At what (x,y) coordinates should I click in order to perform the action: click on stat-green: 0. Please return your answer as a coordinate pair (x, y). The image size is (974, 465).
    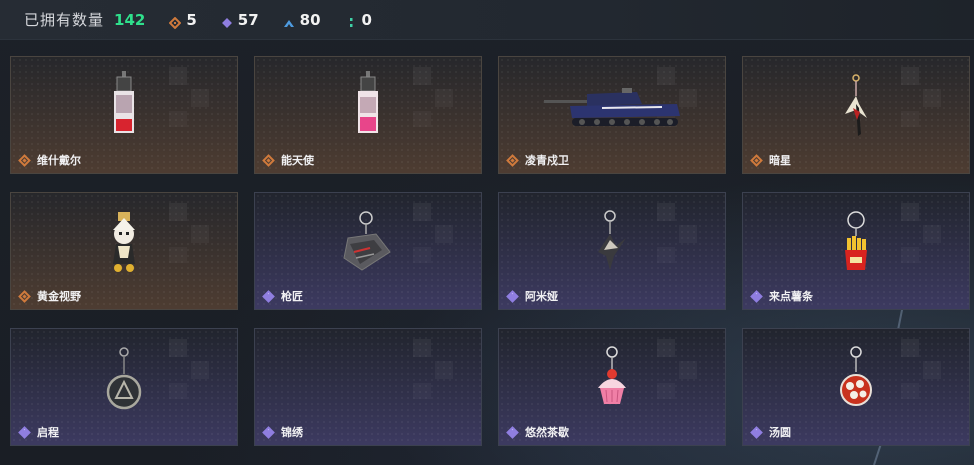
    Looking at the image, I should click on (358, 20).